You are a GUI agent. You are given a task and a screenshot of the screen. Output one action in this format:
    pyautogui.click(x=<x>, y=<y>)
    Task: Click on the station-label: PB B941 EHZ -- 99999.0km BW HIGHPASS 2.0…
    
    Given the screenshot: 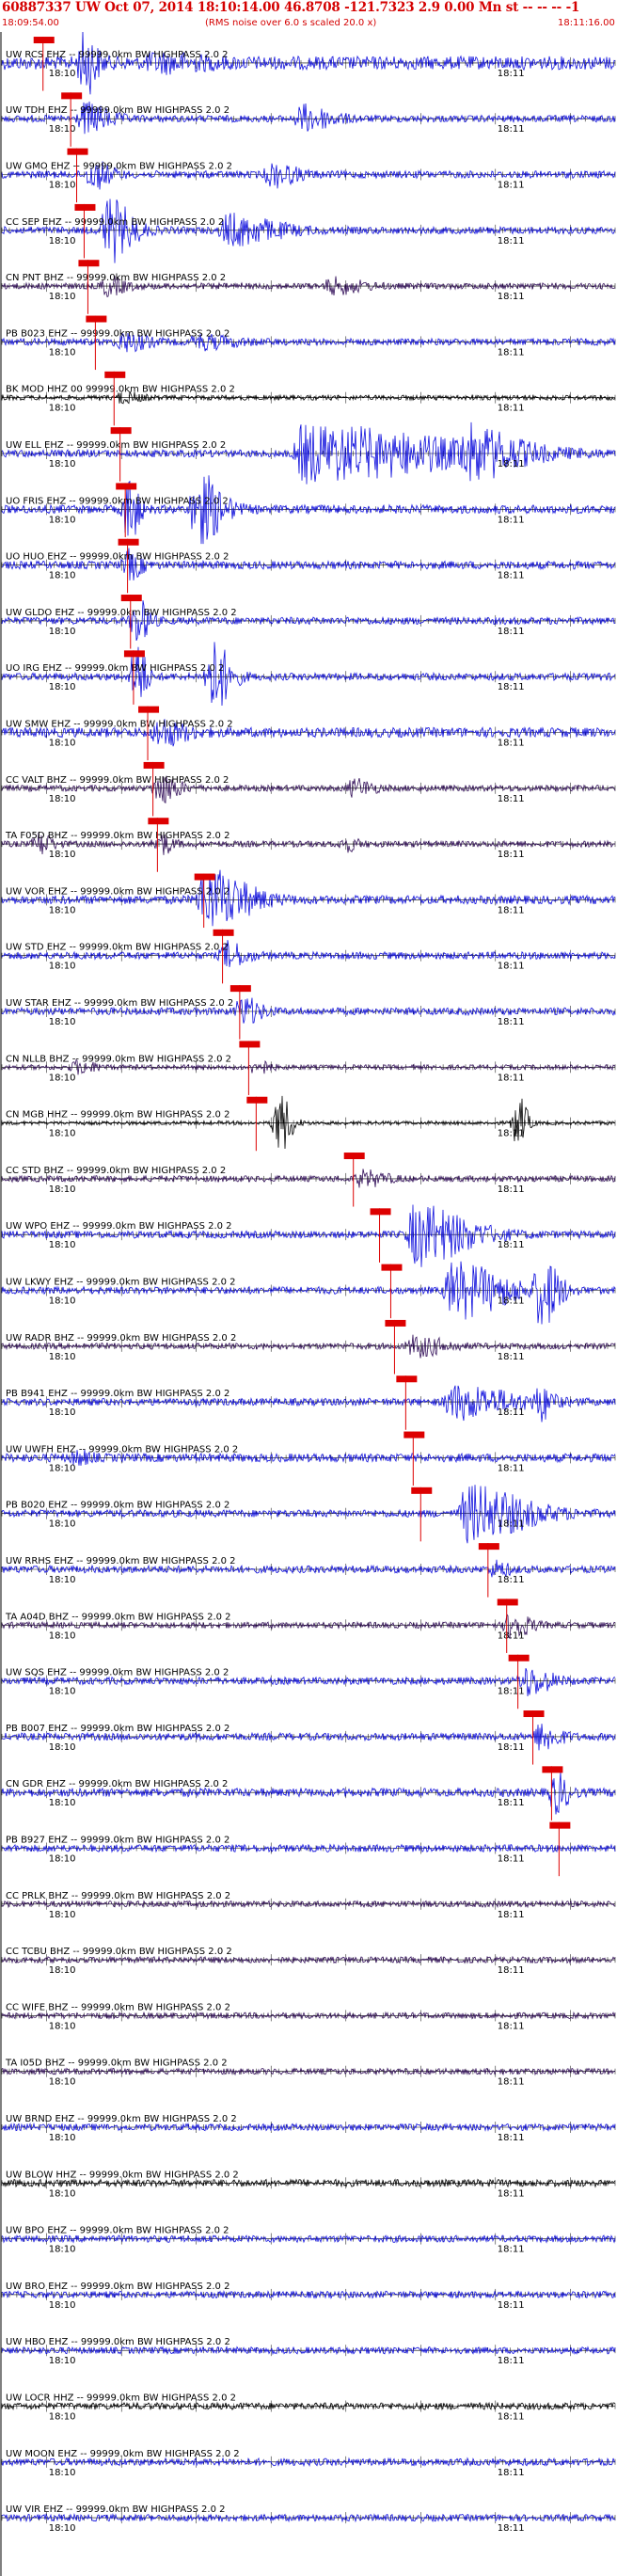 What is the action you would take?
    pyautogui.click(x=117, y=1394)
    